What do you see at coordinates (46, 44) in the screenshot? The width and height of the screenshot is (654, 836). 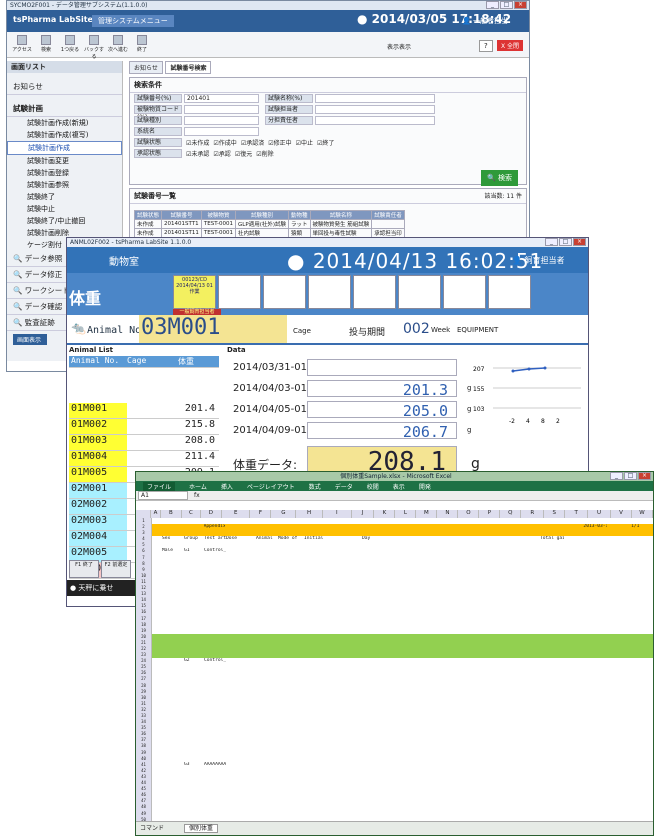 I see `search-tool-button: 検索` at bounding box center [46, 44].